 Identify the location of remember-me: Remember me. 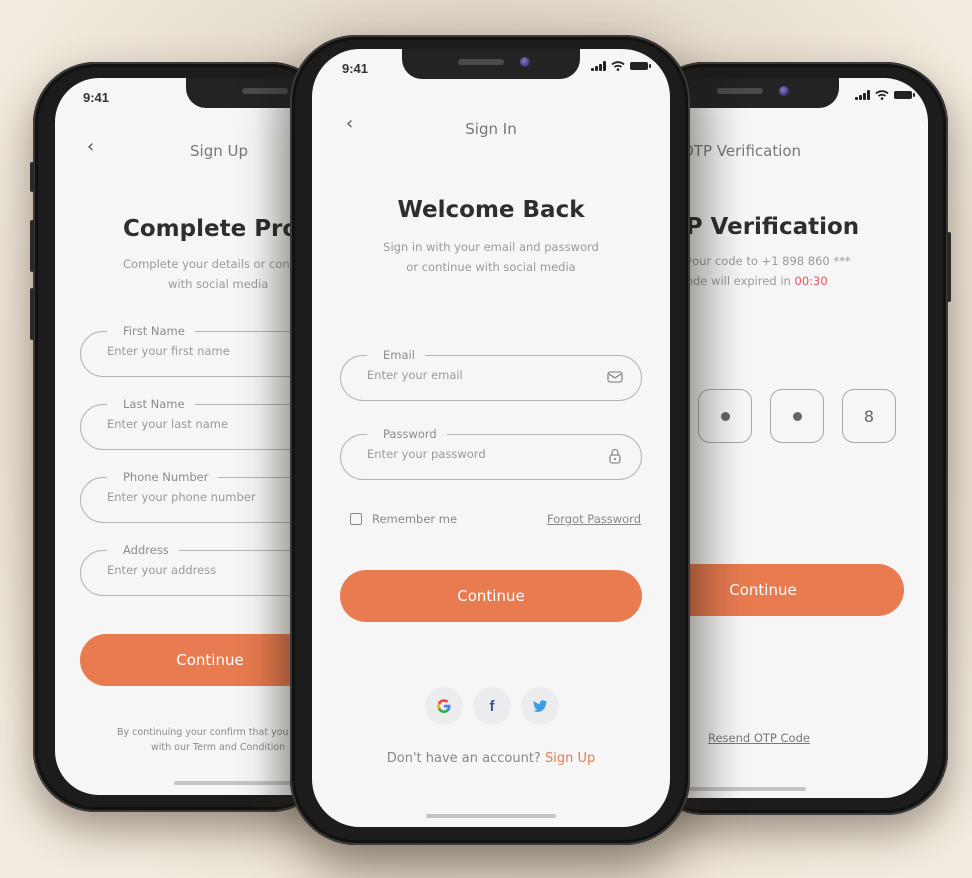
(403, 519).